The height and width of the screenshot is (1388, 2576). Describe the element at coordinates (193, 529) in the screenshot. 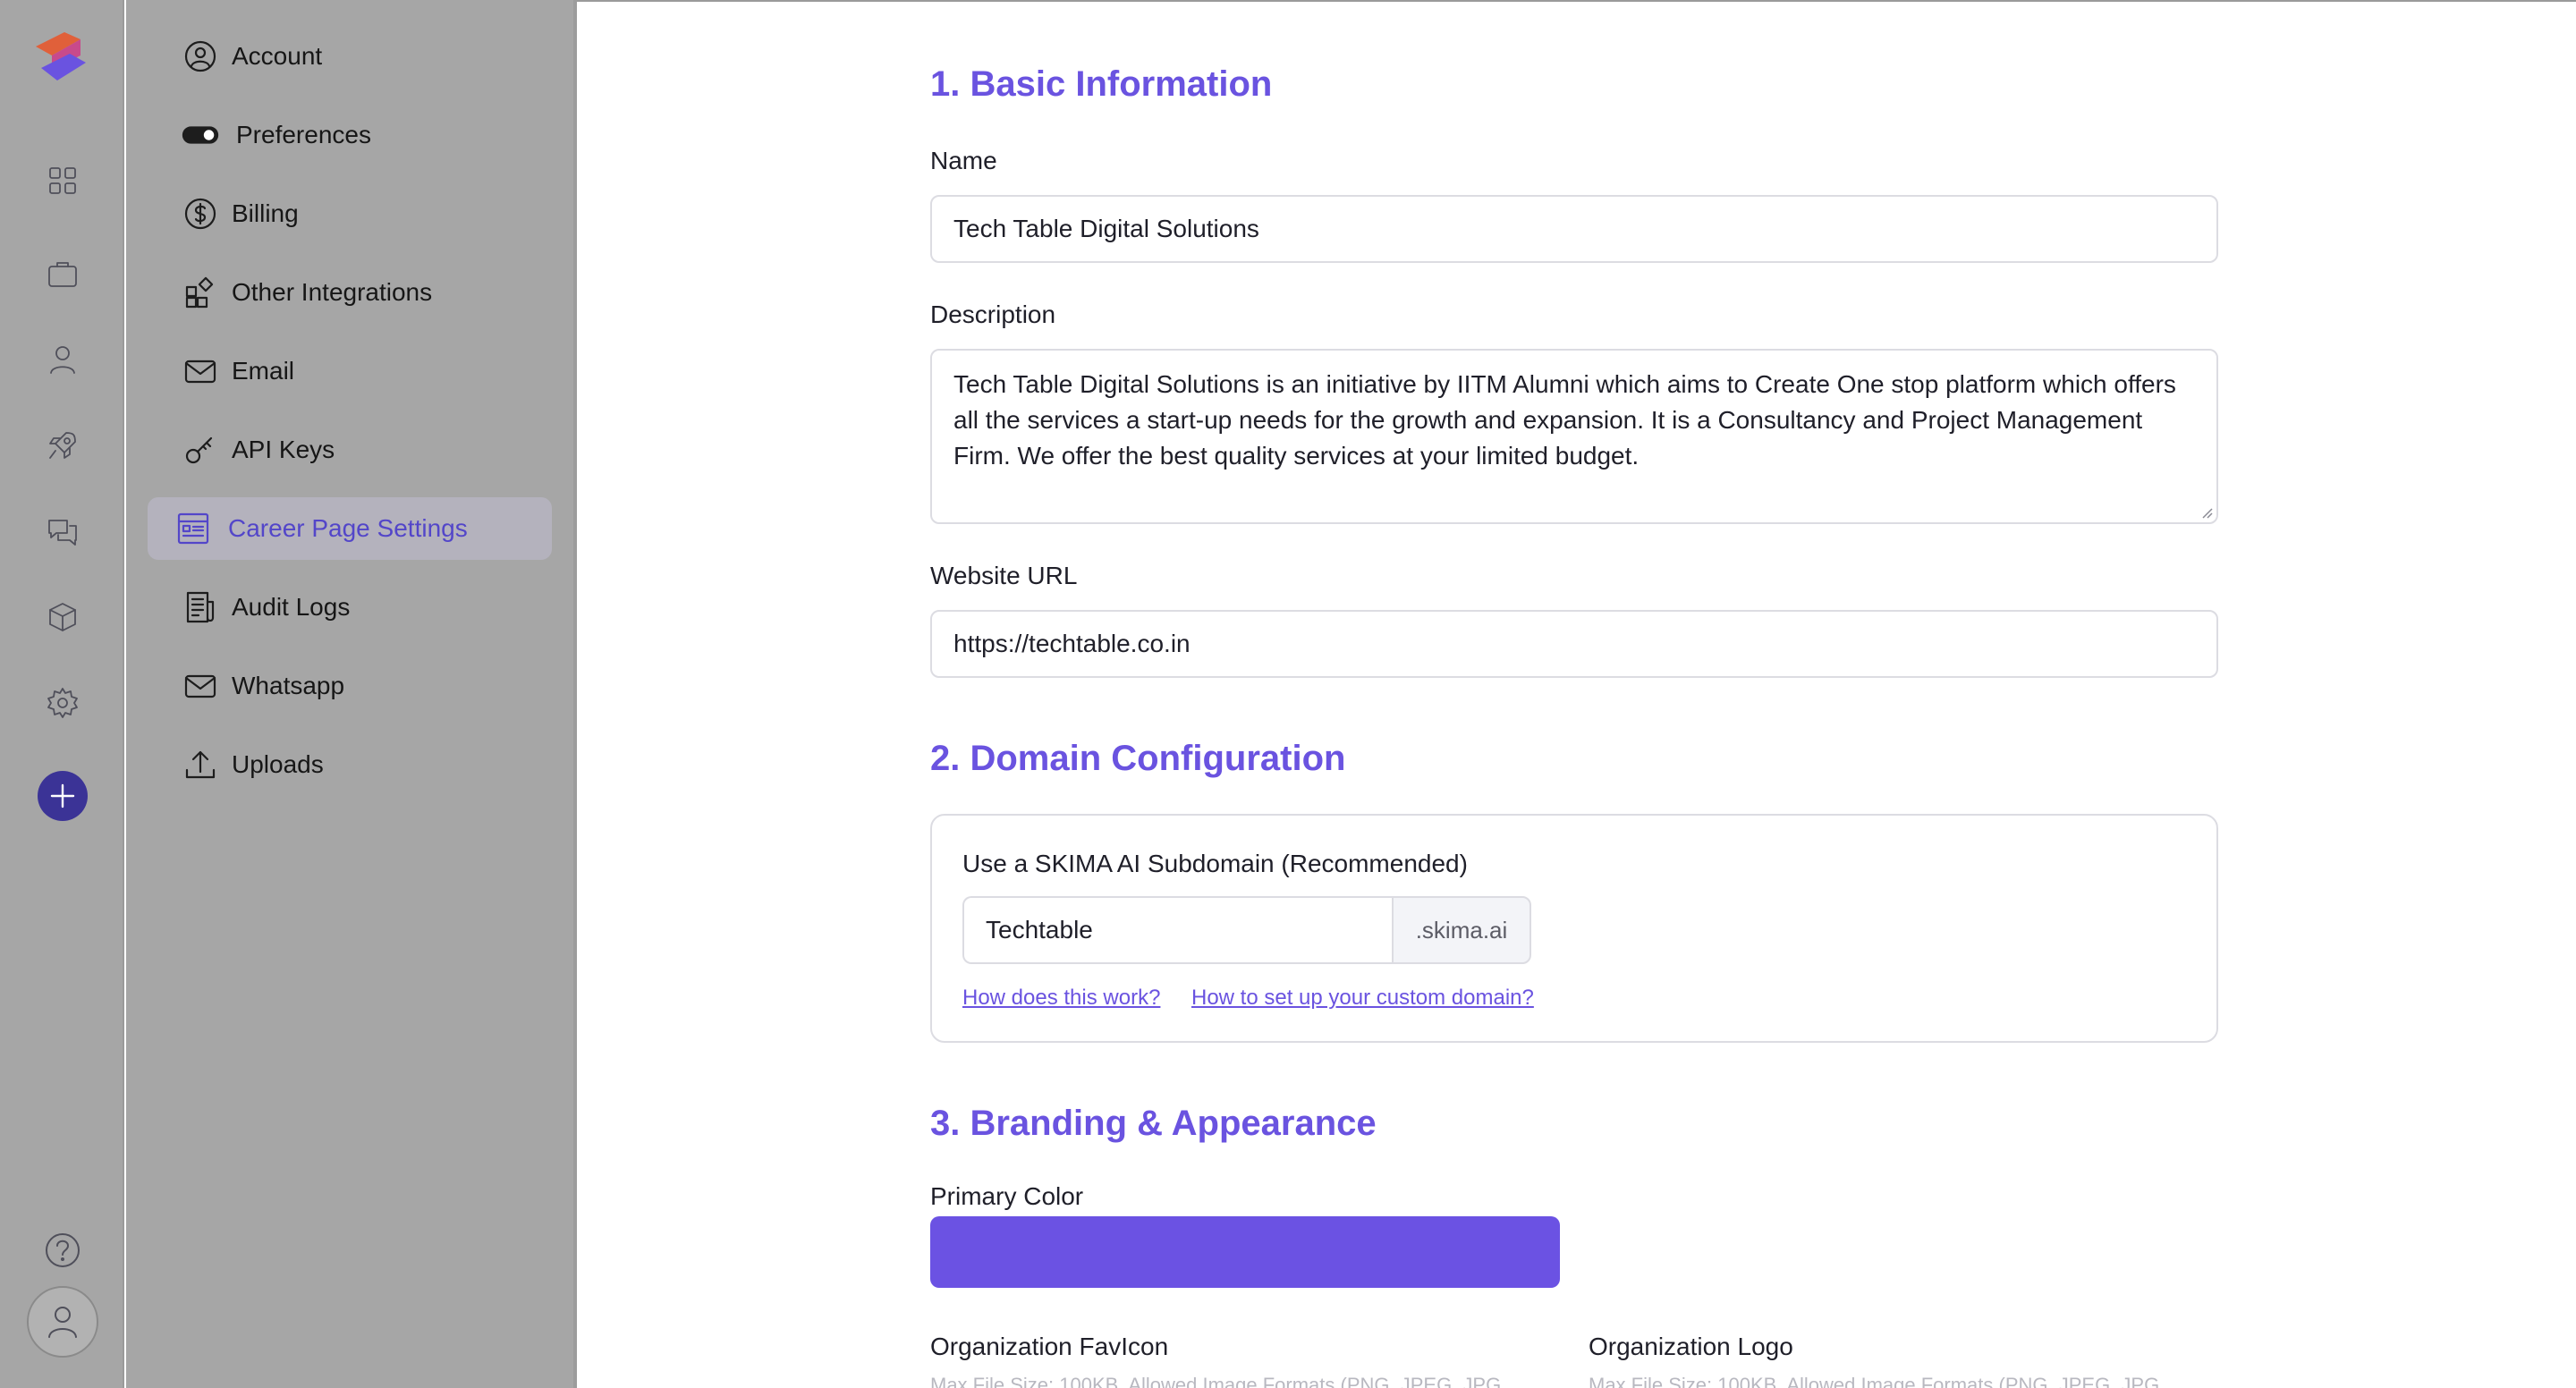

I see `career-page-icon` at that location.